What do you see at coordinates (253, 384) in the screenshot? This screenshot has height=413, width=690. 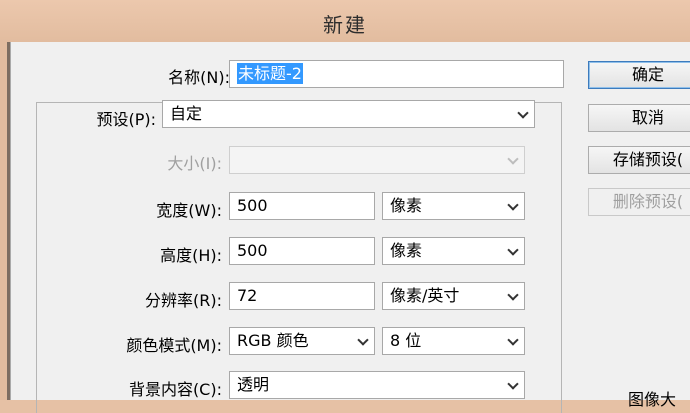 I see `background-value: 透明` at bounding box center [253, 384].